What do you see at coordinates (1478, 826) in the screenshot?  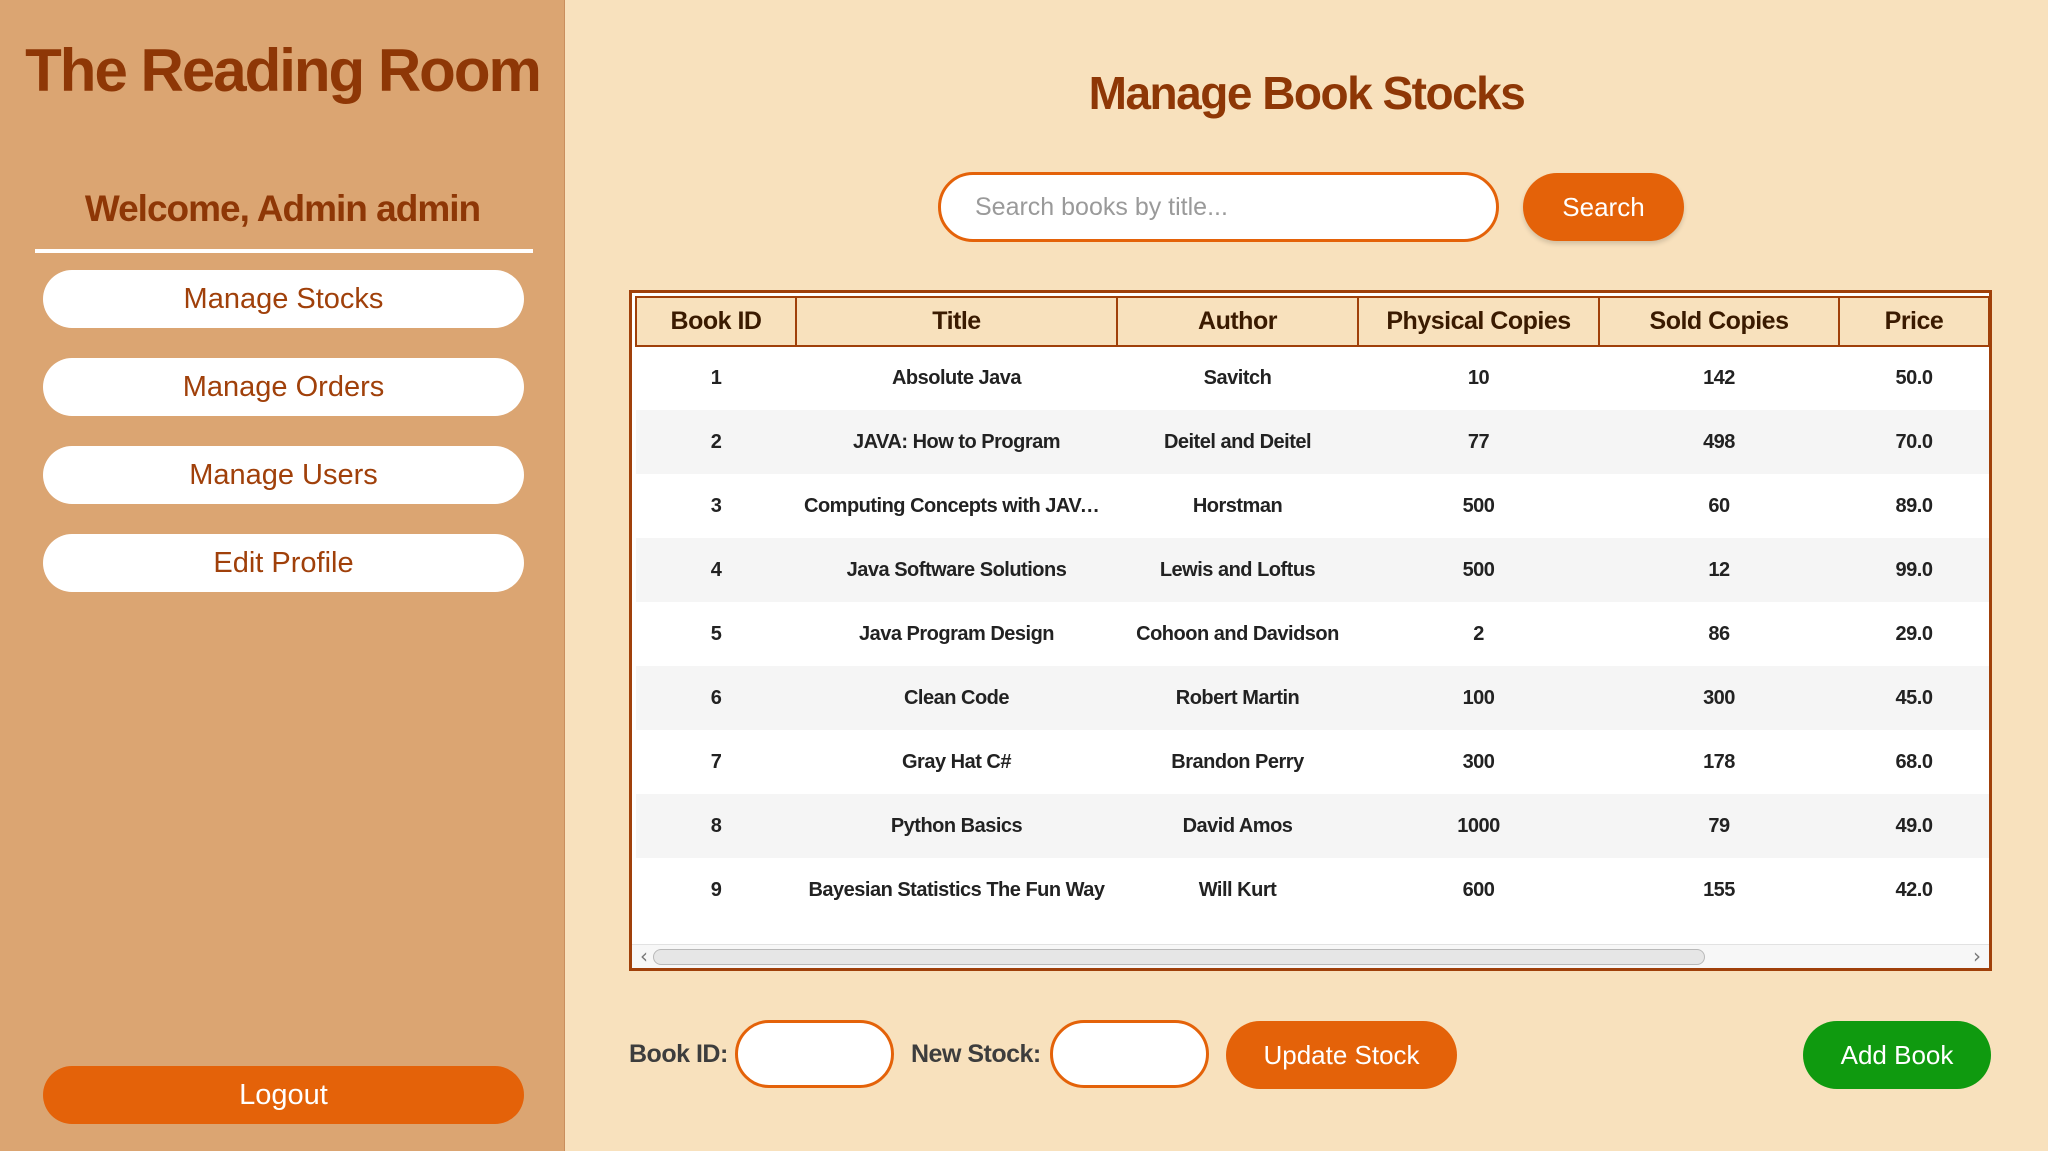 I see `cell-physical-copies: 1000` at bounding box center [1478, 826].